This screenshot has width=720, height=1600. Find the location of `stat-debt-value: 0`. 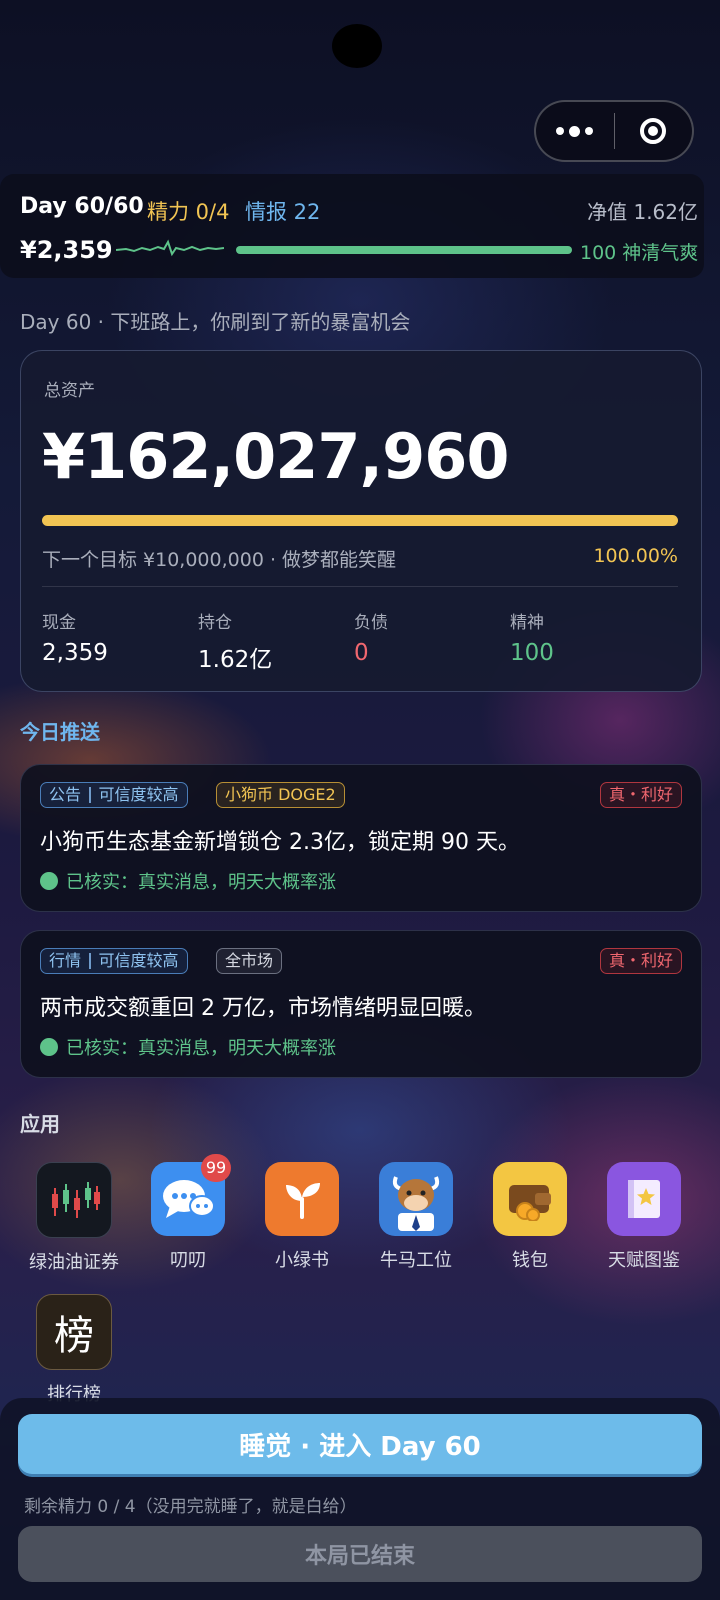

stat-debt-value: 0 is located at coordinates (361, 653).